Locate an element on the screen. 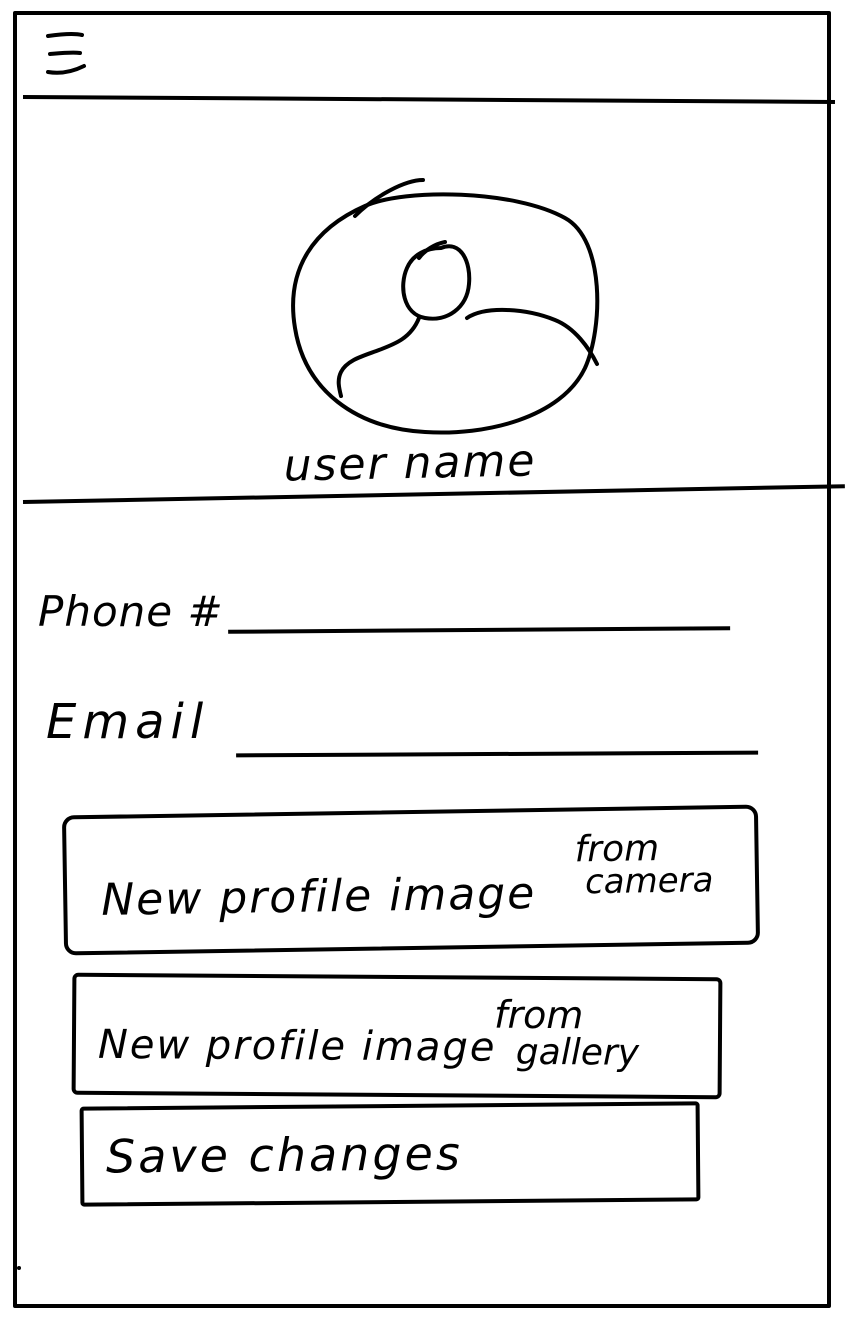 The width and height of the screenshot is (845, 1320). phone-label: Phone # is located at coordinates (131, 611).